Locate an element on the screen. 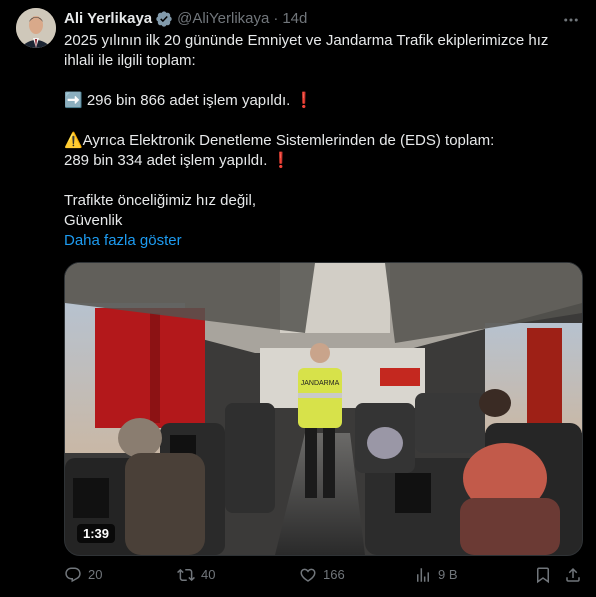 The image size is (596, 597). views-button: 9 B is located at coordinates (436, 575).